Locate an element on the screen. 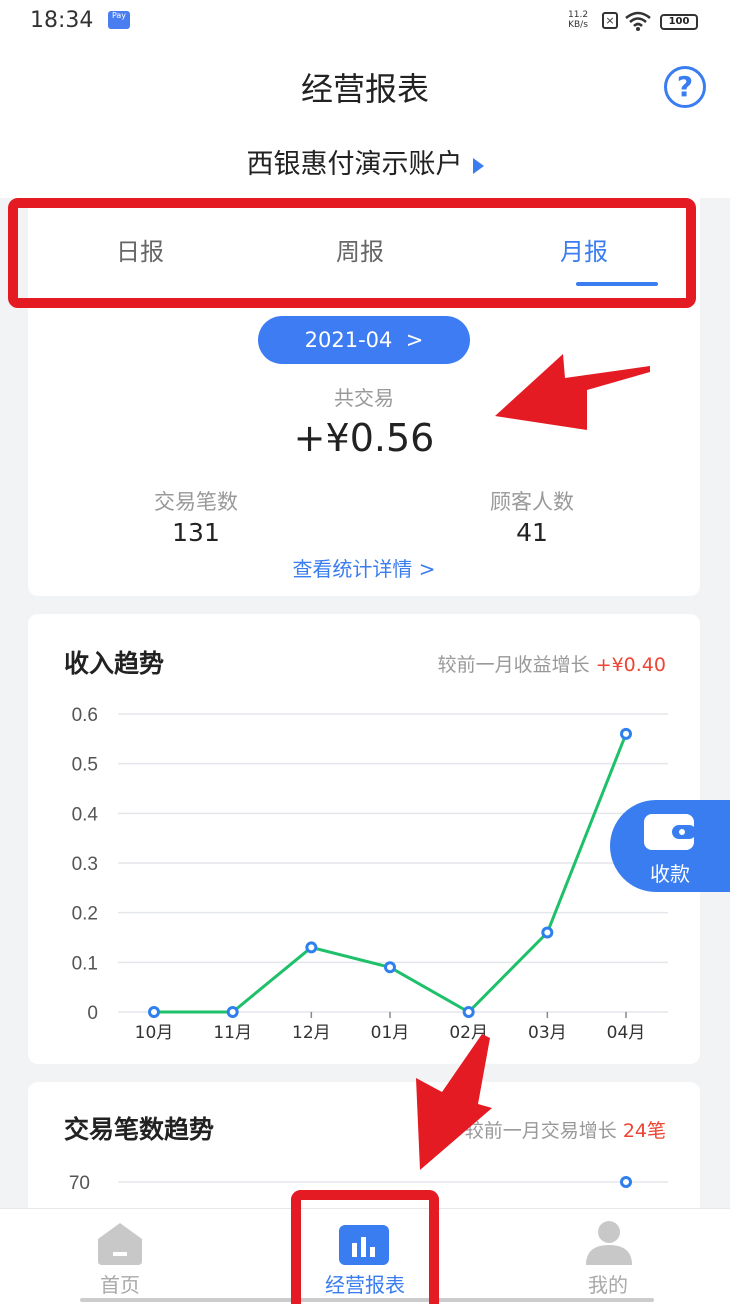  wifi-icon is located at coordinates (638, 21).